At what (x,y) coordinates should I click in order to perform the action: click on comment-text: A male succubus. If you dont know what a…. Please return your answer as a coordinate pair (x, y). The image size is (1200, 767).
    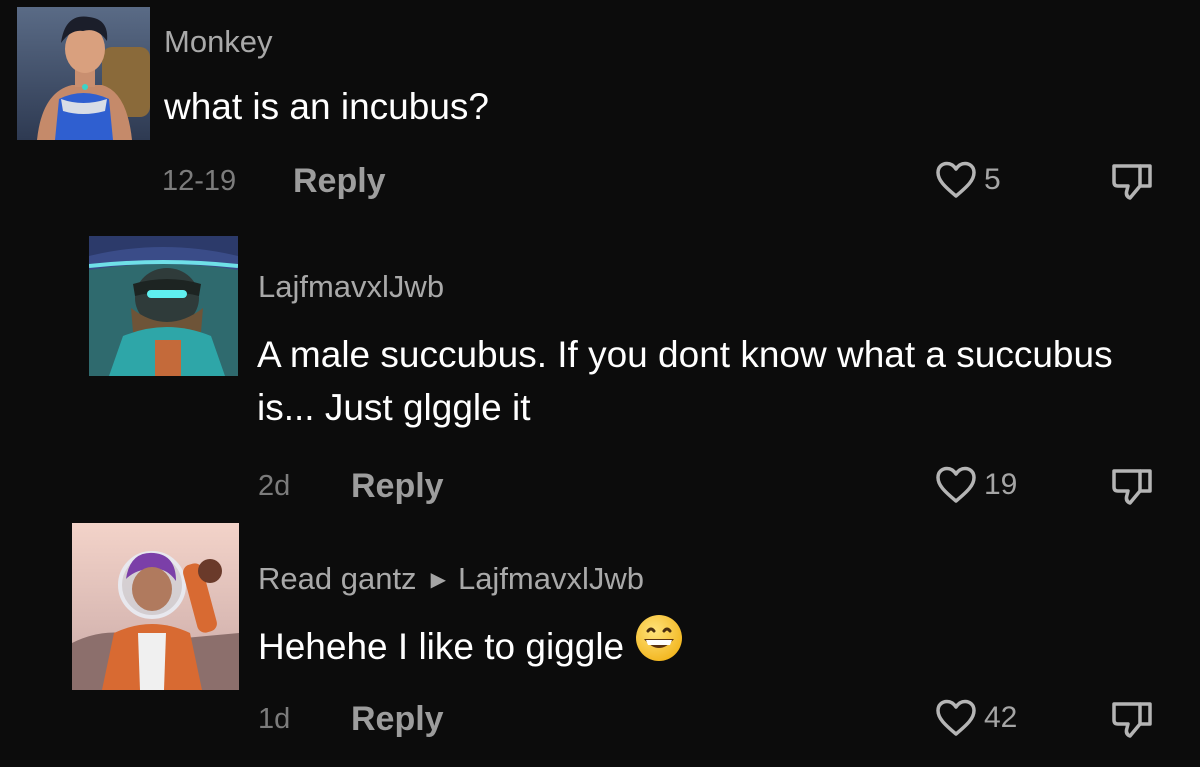
    Looking at the image, I should click on (685, 381).